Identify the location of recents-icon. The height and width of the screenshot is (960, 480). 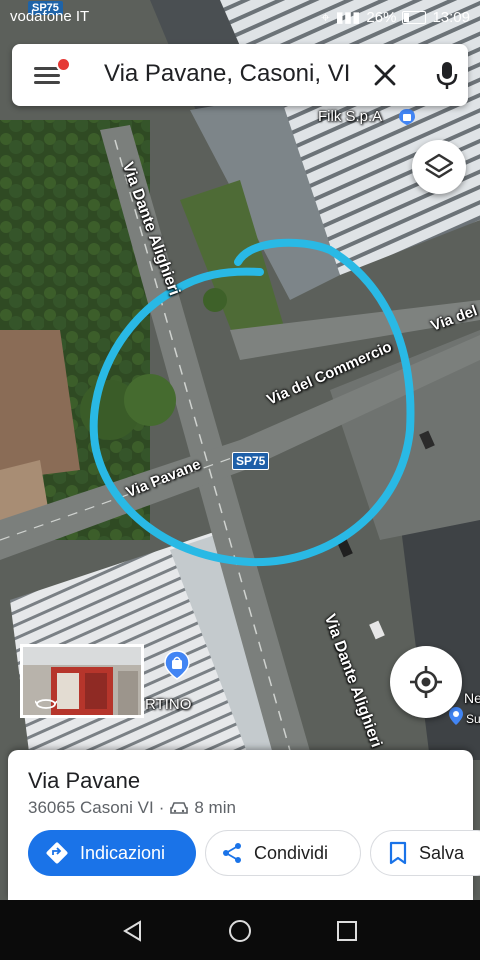
(347, 931).